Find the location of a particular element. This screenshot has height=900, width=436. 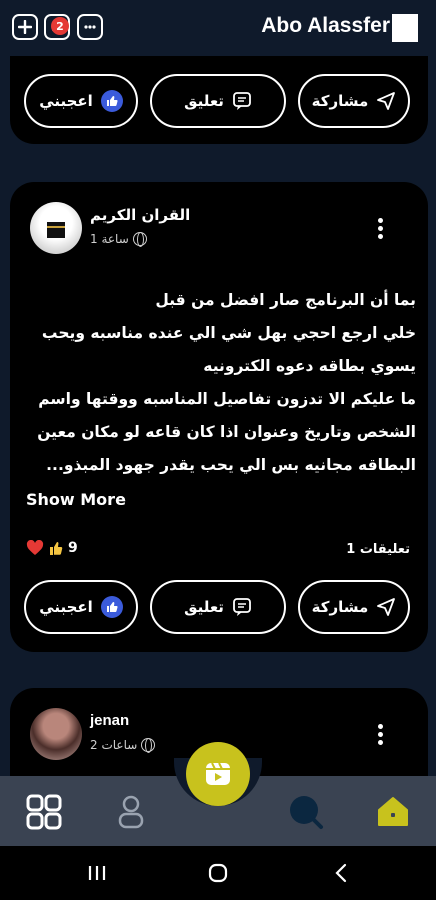

recent-apps-icon is located at coordinates (97, 875).